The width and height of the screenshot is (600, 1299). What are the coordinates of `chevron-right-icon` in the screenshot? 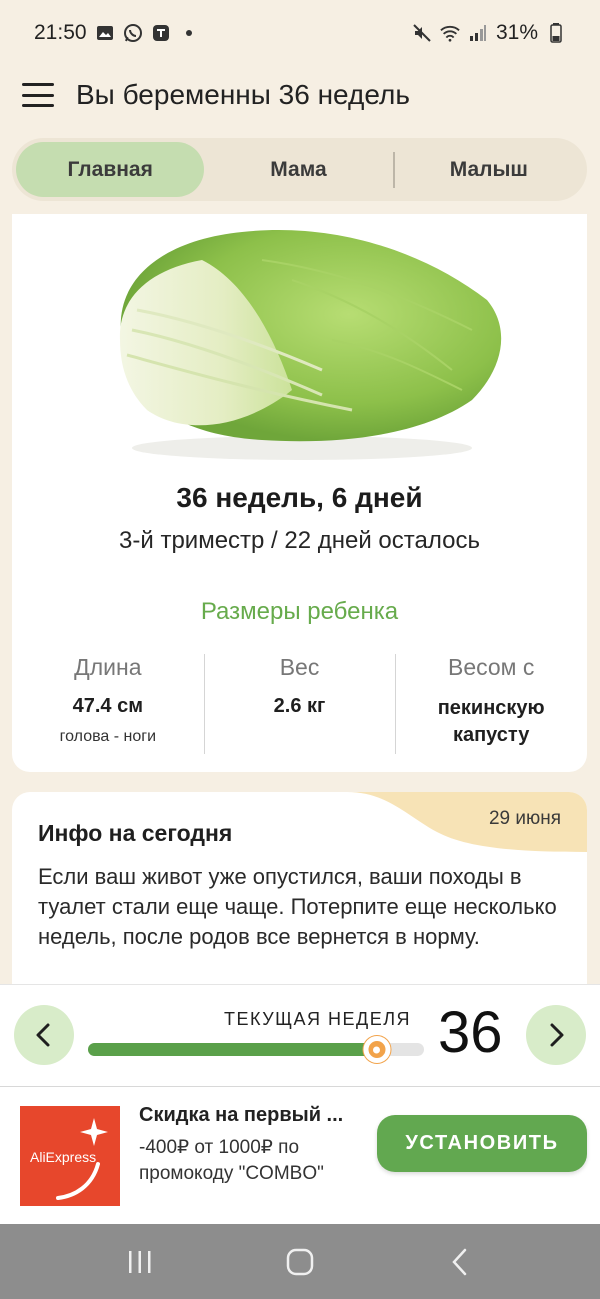 It's located at (557, 1035).